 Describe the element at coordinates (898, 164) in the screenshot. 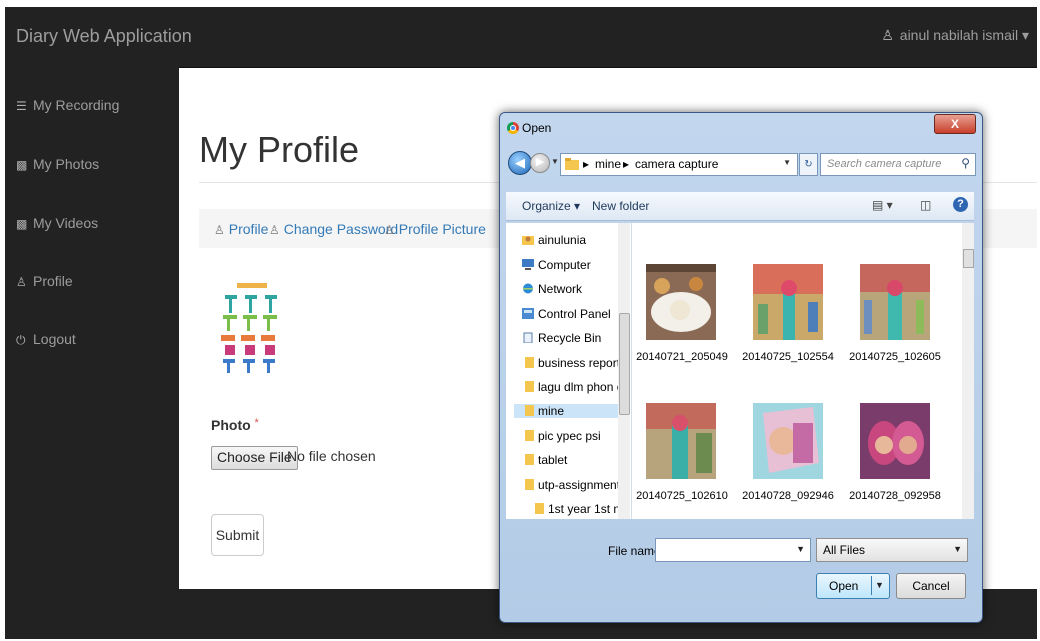

I see `search-input: Search camera capture ⚲` at that location.